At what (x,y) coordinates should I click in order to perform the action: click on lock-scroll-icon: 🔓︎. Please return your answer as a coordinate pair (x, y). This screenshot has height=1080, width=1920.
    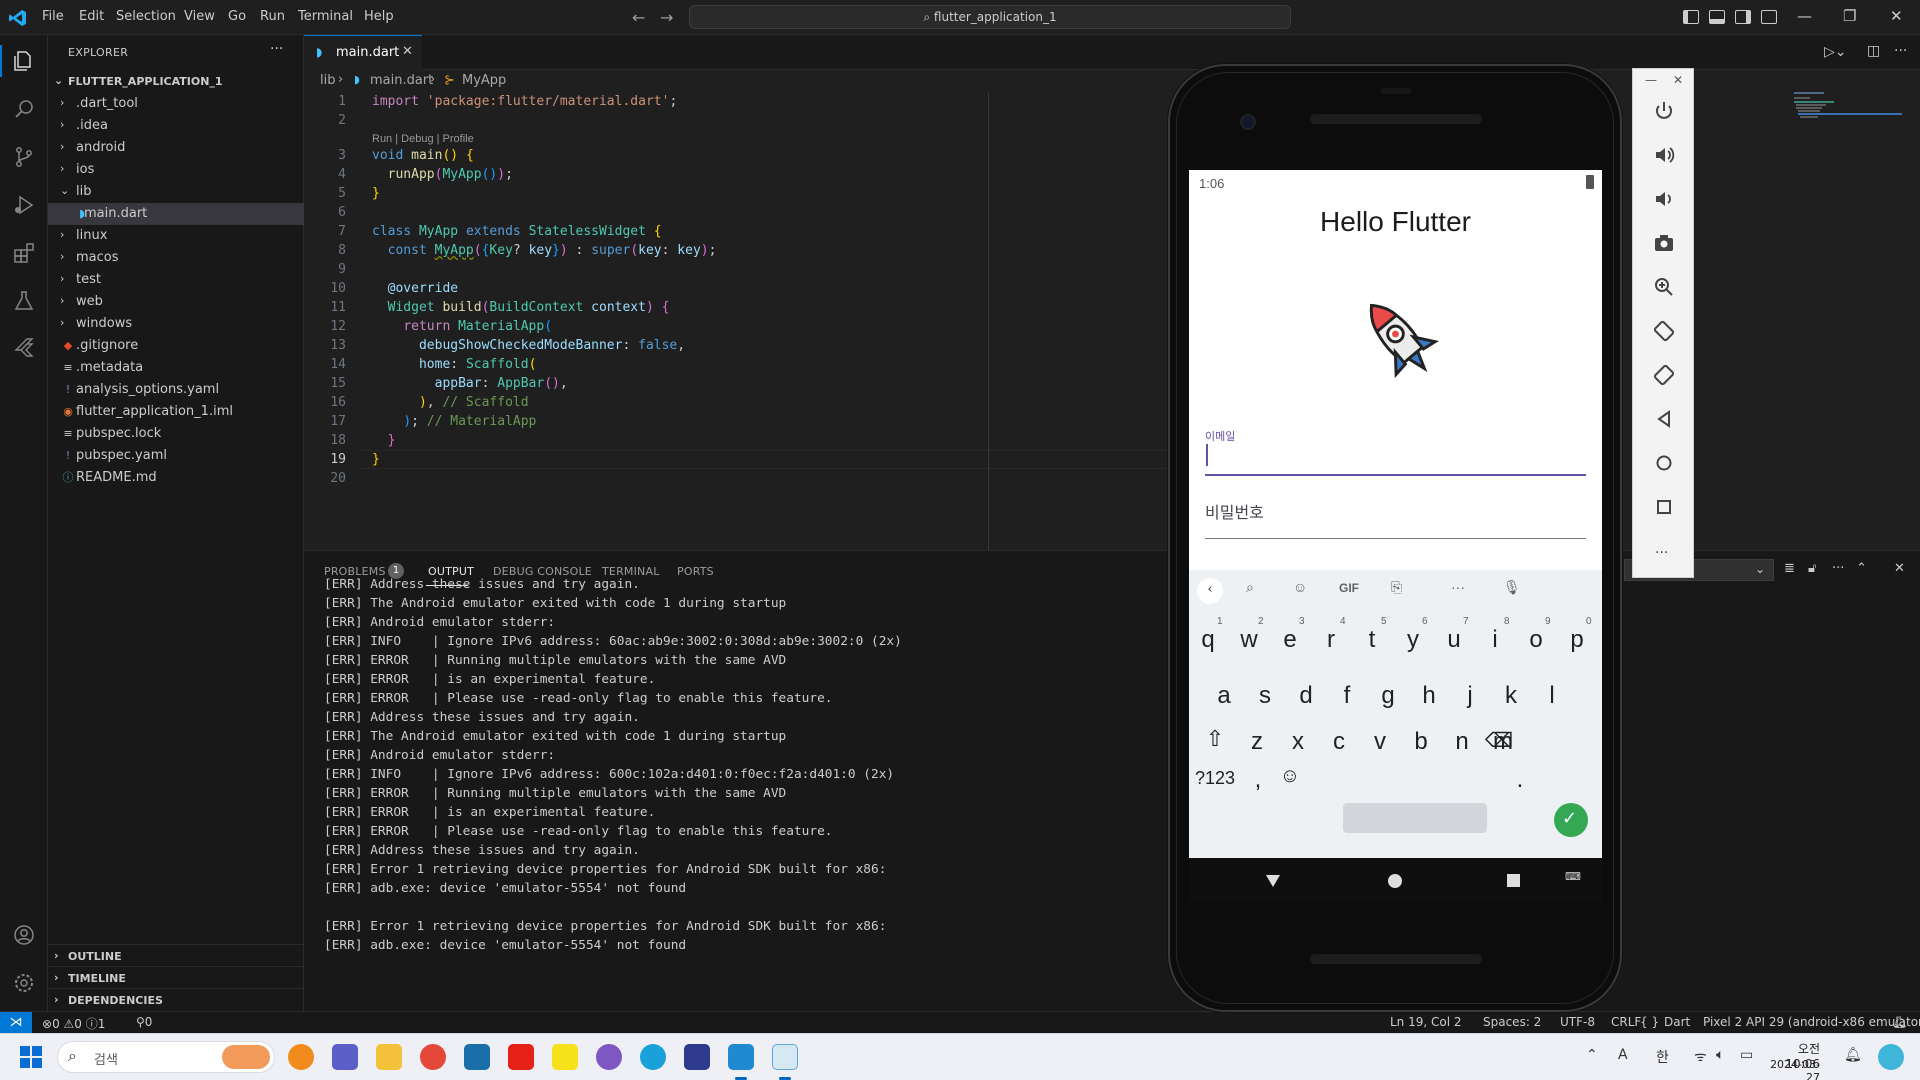
    Looking at the image, I should click on (1812, 568).